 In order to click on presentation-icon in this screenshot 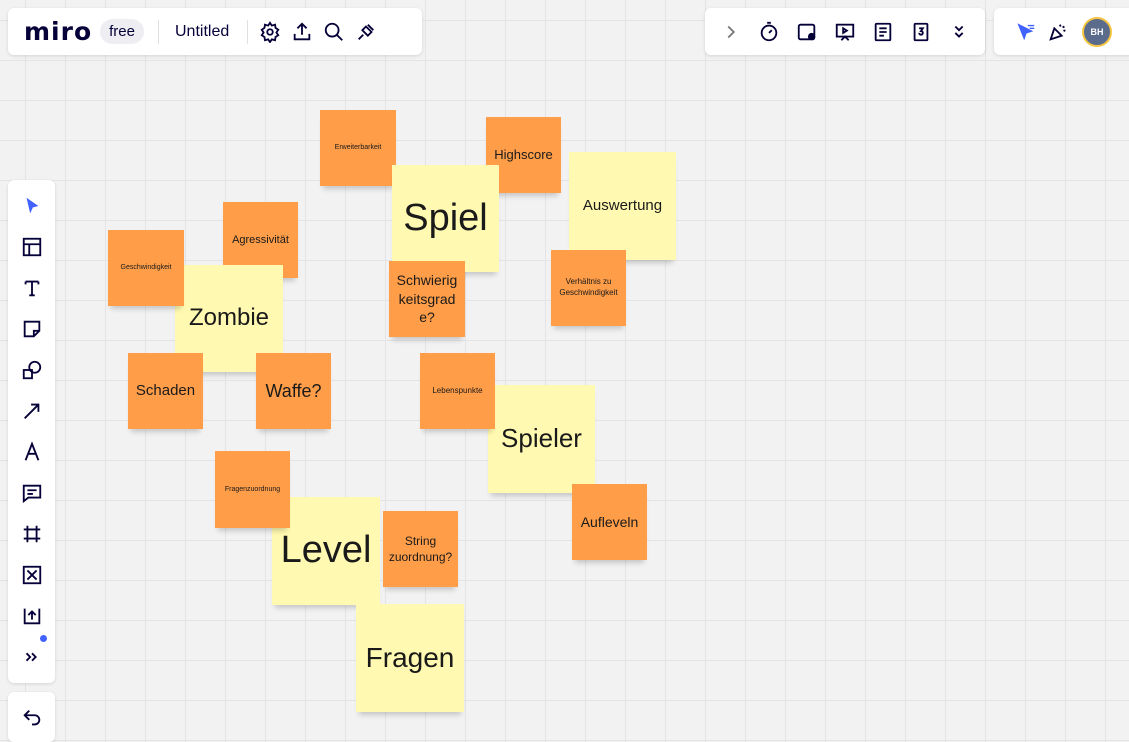, I will do `click(845, 32)`.